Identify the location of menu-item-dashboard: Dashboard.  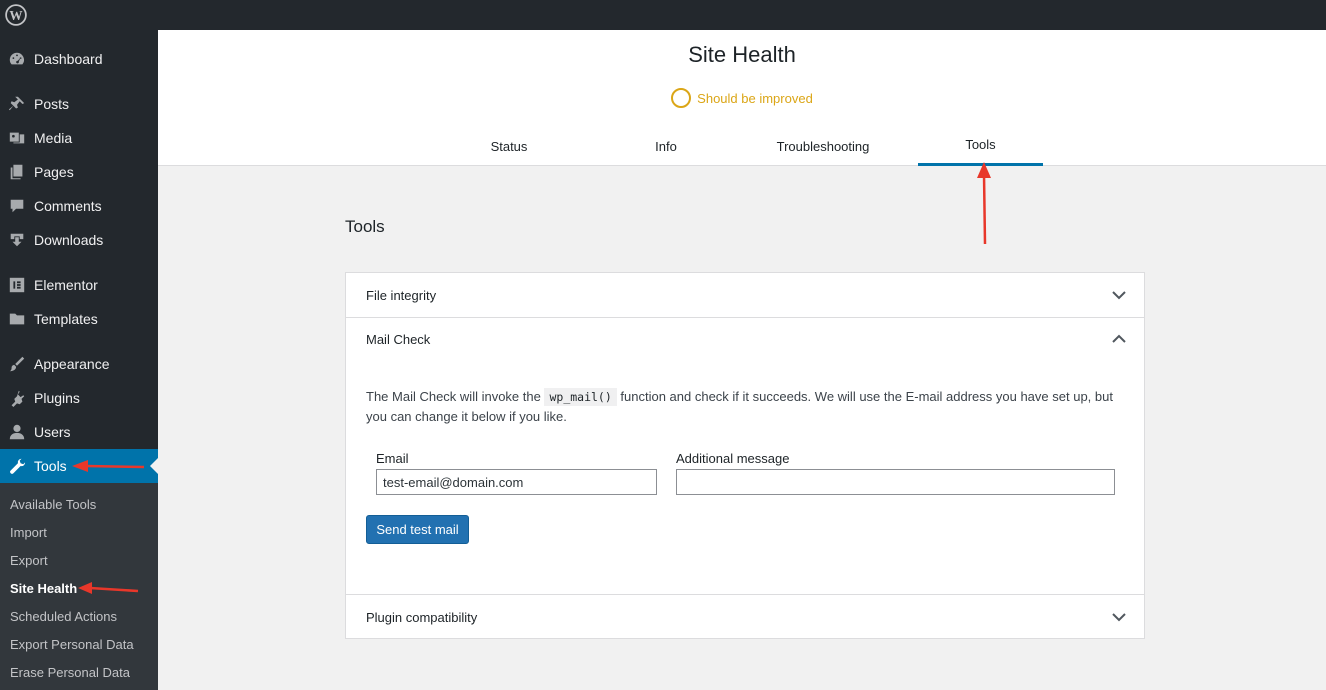
(79, 59).